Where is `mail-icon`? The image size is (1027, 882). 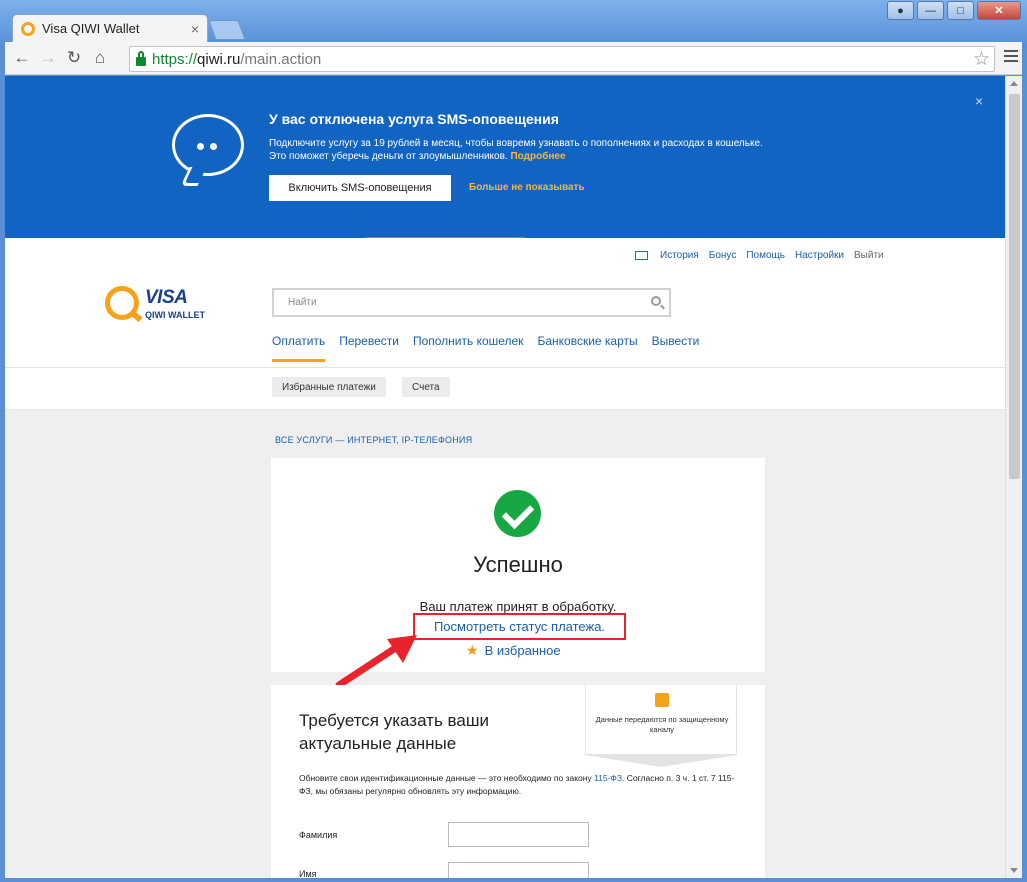 mail-icon is located at coordinates (641, 255).